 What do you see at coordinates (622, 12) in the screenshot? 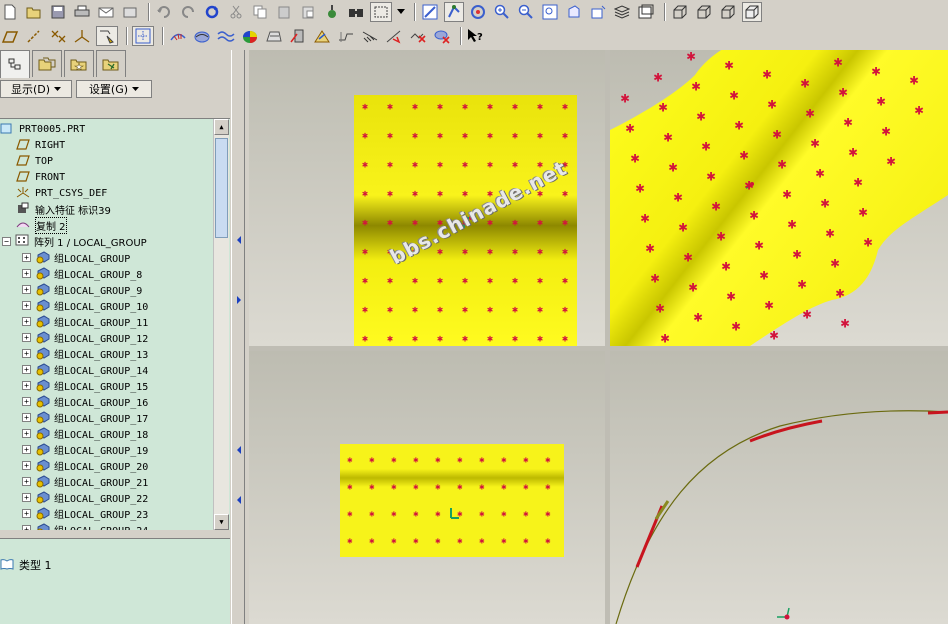
I see `layers-icon` at bounding box center [622, 12].